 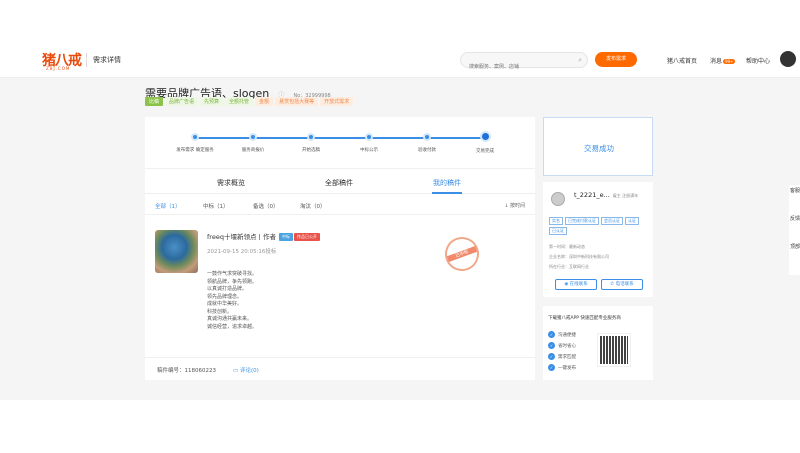 I want to click on step-label: 开始选稿, so click(x=311, y=150).